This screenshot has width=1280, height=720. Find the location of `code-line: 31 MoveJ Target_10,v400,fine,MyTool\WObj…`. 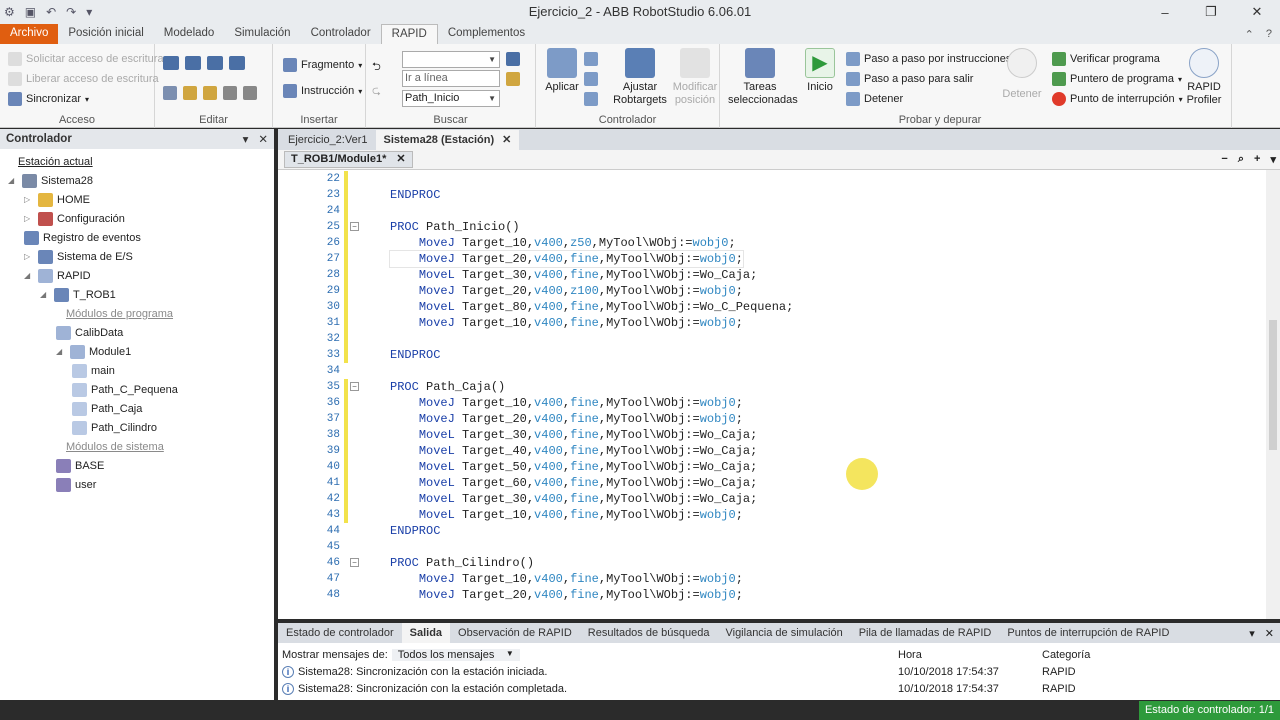

code-line: 31 MoveJ Target_10,v400,fine,MyTool\WObj… is located at coordinates (773, 323).